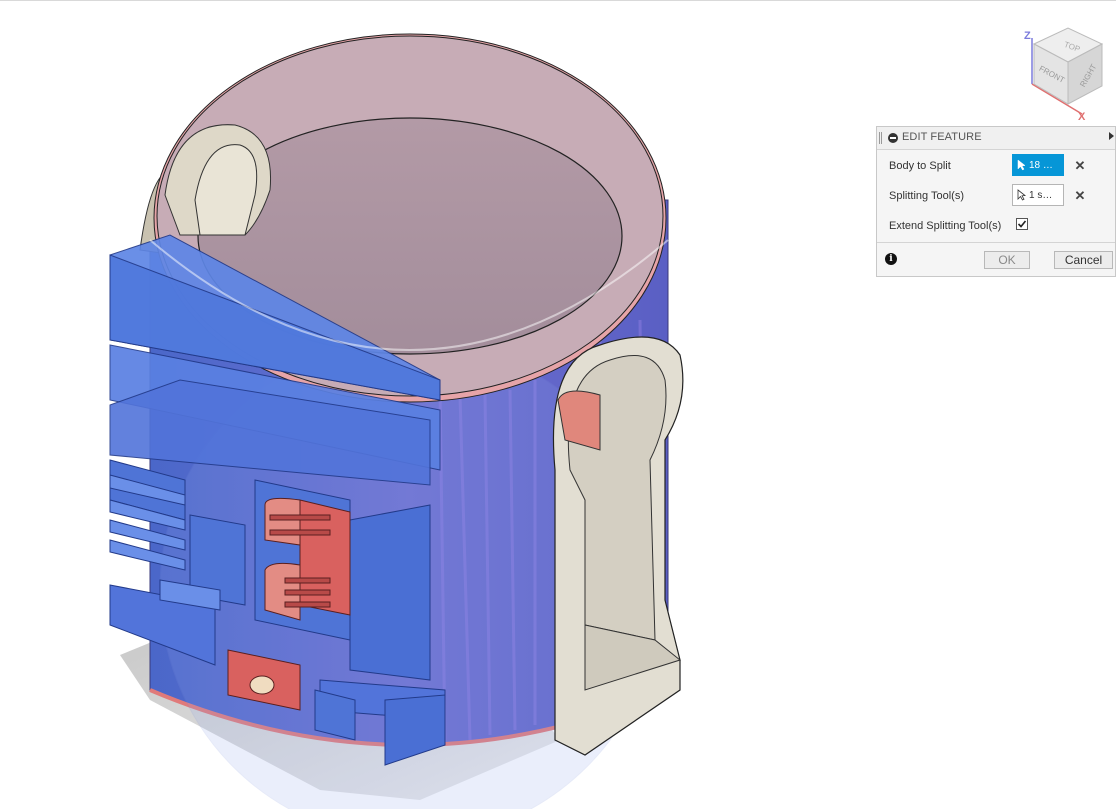 Image resolution: width=1116 pixels, height=809 pixels. Describe the element at coordinates (996, 242) in the screenshot. I see `panel-footer-divider` at that location.